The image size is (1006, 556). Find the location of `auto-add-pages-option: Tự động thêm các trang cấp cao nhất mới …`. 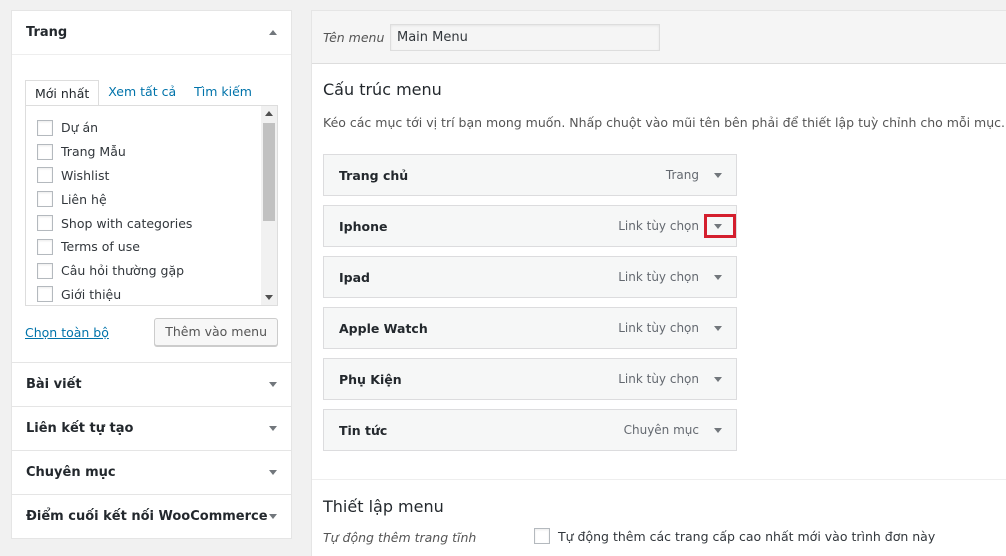

auto-add-pages-option: Tự động thêm các trang cấp cao nhất mới … is located at coordinates (734, 536).